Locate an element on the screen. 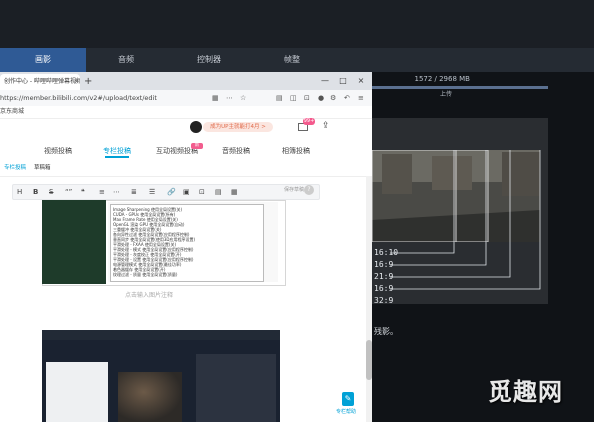 This screenshot has width=594, height=422. article-image-2-window is located at coordinates (77, 392).